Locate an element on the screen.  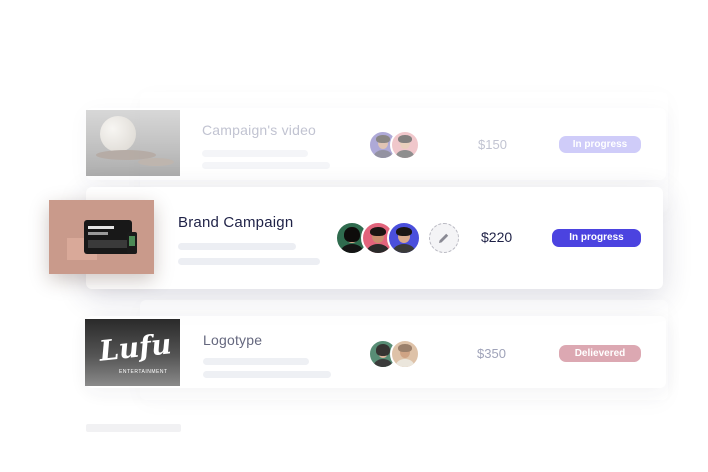
project-price: $350 is located at coordinates (491, 353).